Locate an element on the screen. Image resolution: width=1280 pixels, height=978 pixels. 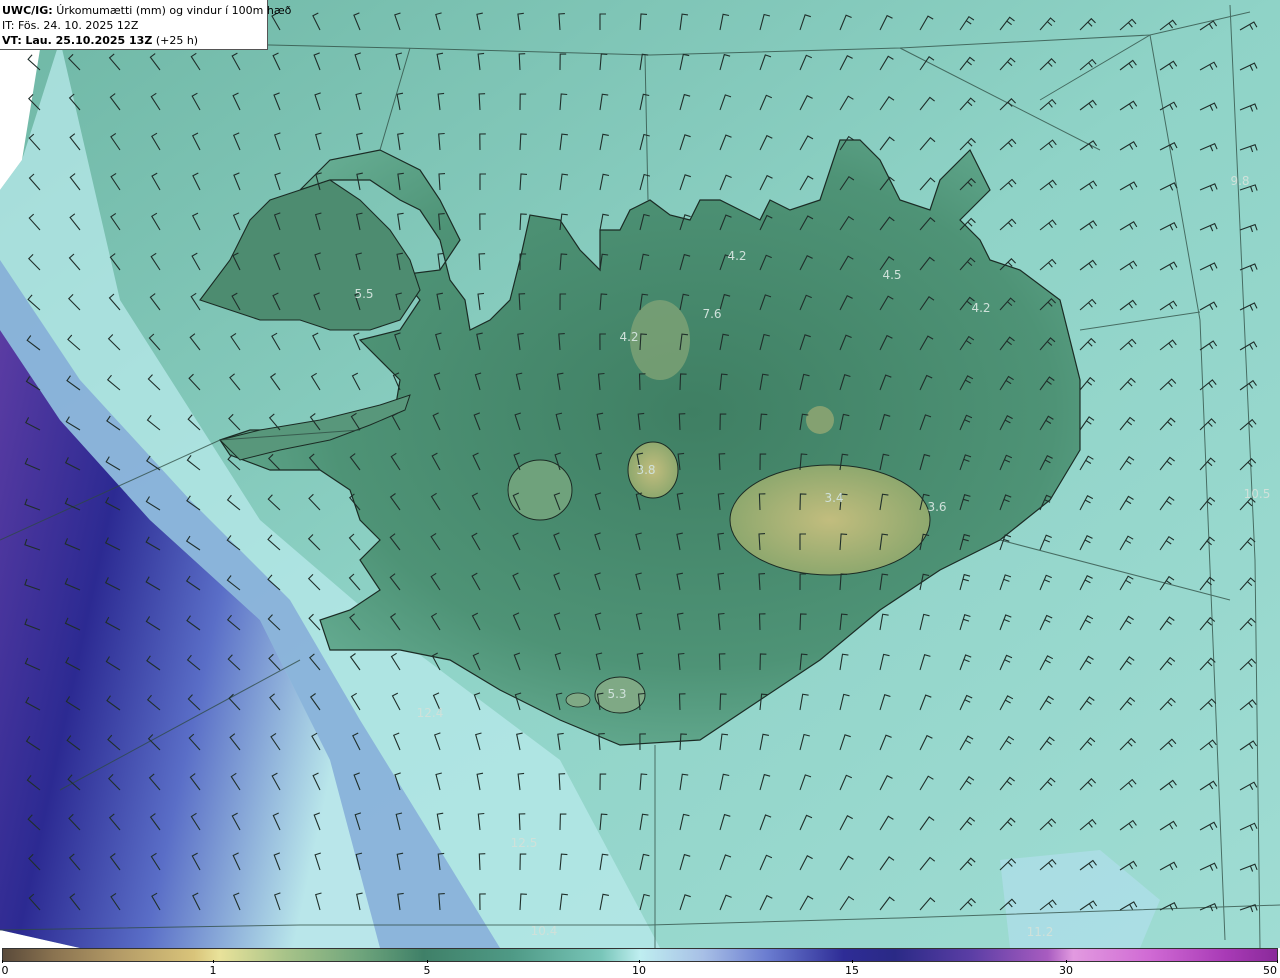
value-label: 11.2 is located at coordinates (1040, 932).